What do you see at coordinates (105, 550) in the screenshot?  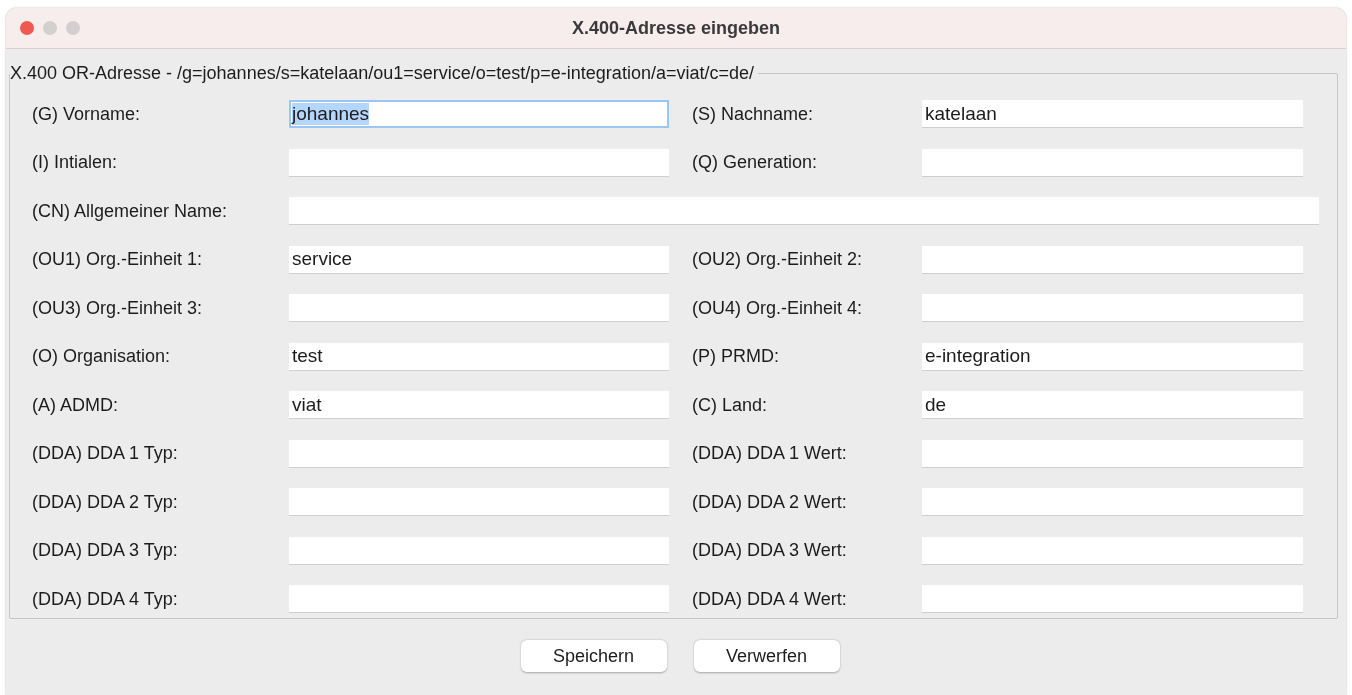 I see `field-label: (DDA) DDA 3 Typ:` at bounding box center [105, 550].